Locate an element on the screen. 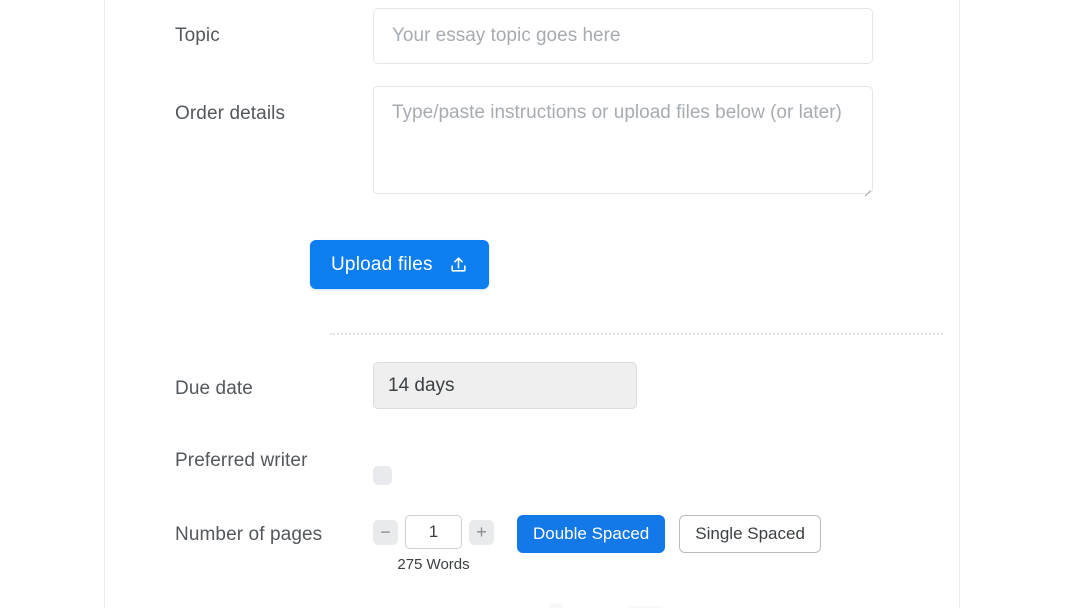 This screenshot has height=608, width=1080. preferred-writer-checkbox is located at coordinates (382, 475).